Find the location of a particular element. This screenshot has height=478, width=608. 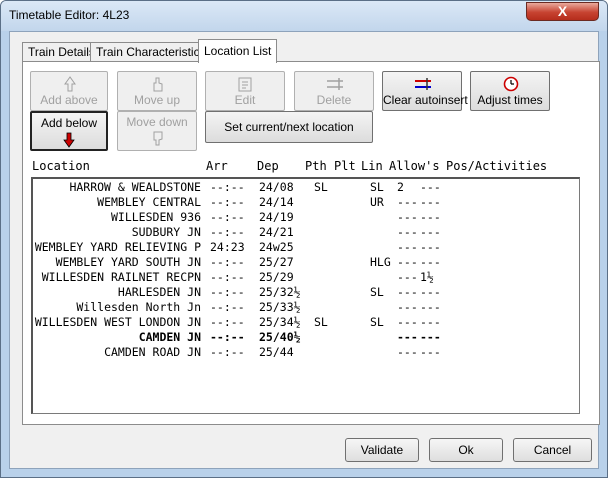

header-allows: Allow's is located at coordinates (414, 166).